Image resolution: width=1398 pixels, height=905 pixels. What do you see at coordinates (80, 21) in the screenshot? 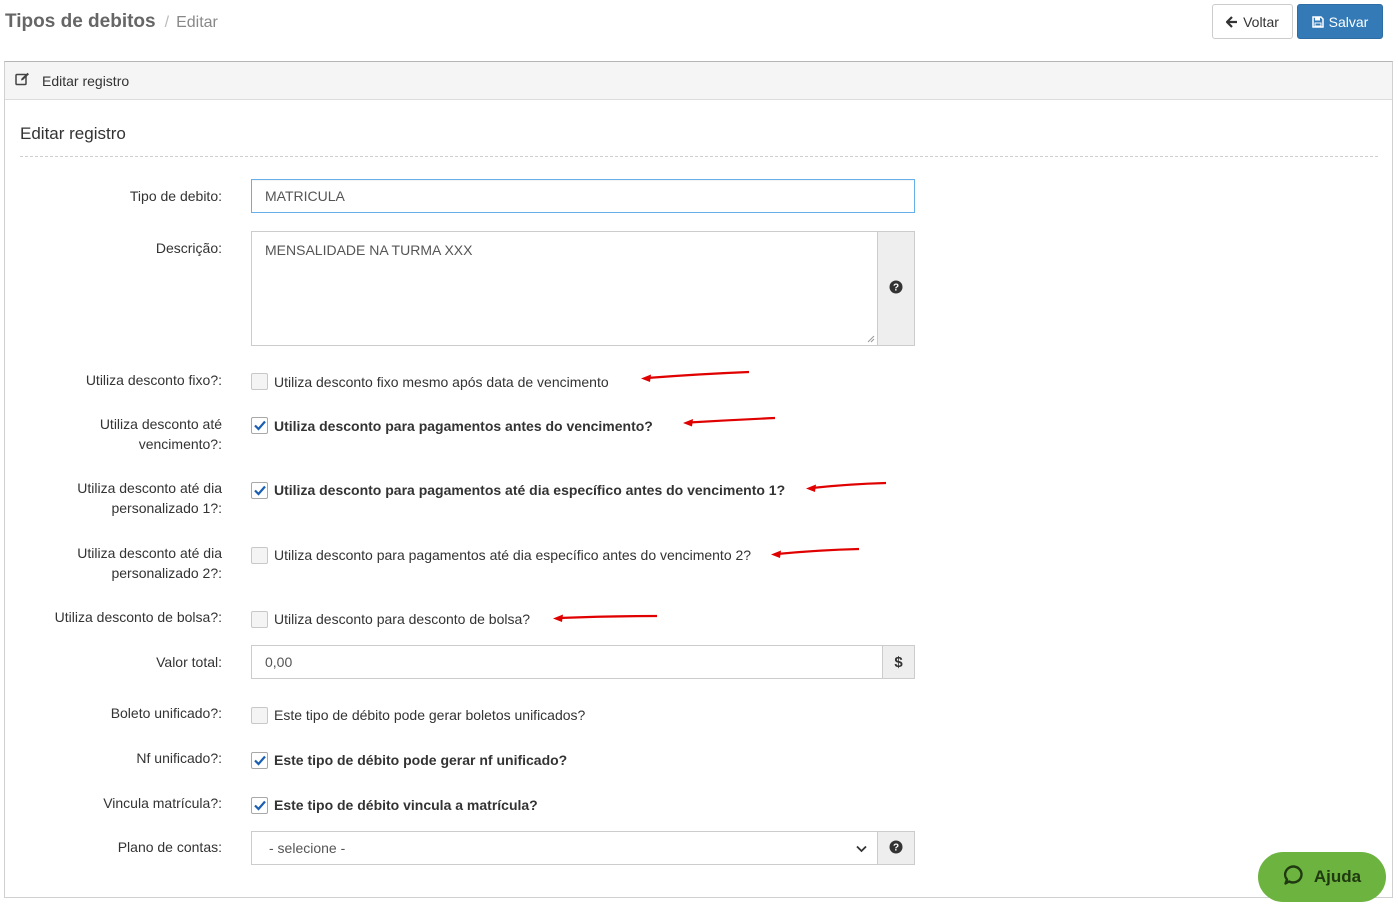
I see `breadcrumb-title: Tipos de debitos` at bounding box center [80, 21].